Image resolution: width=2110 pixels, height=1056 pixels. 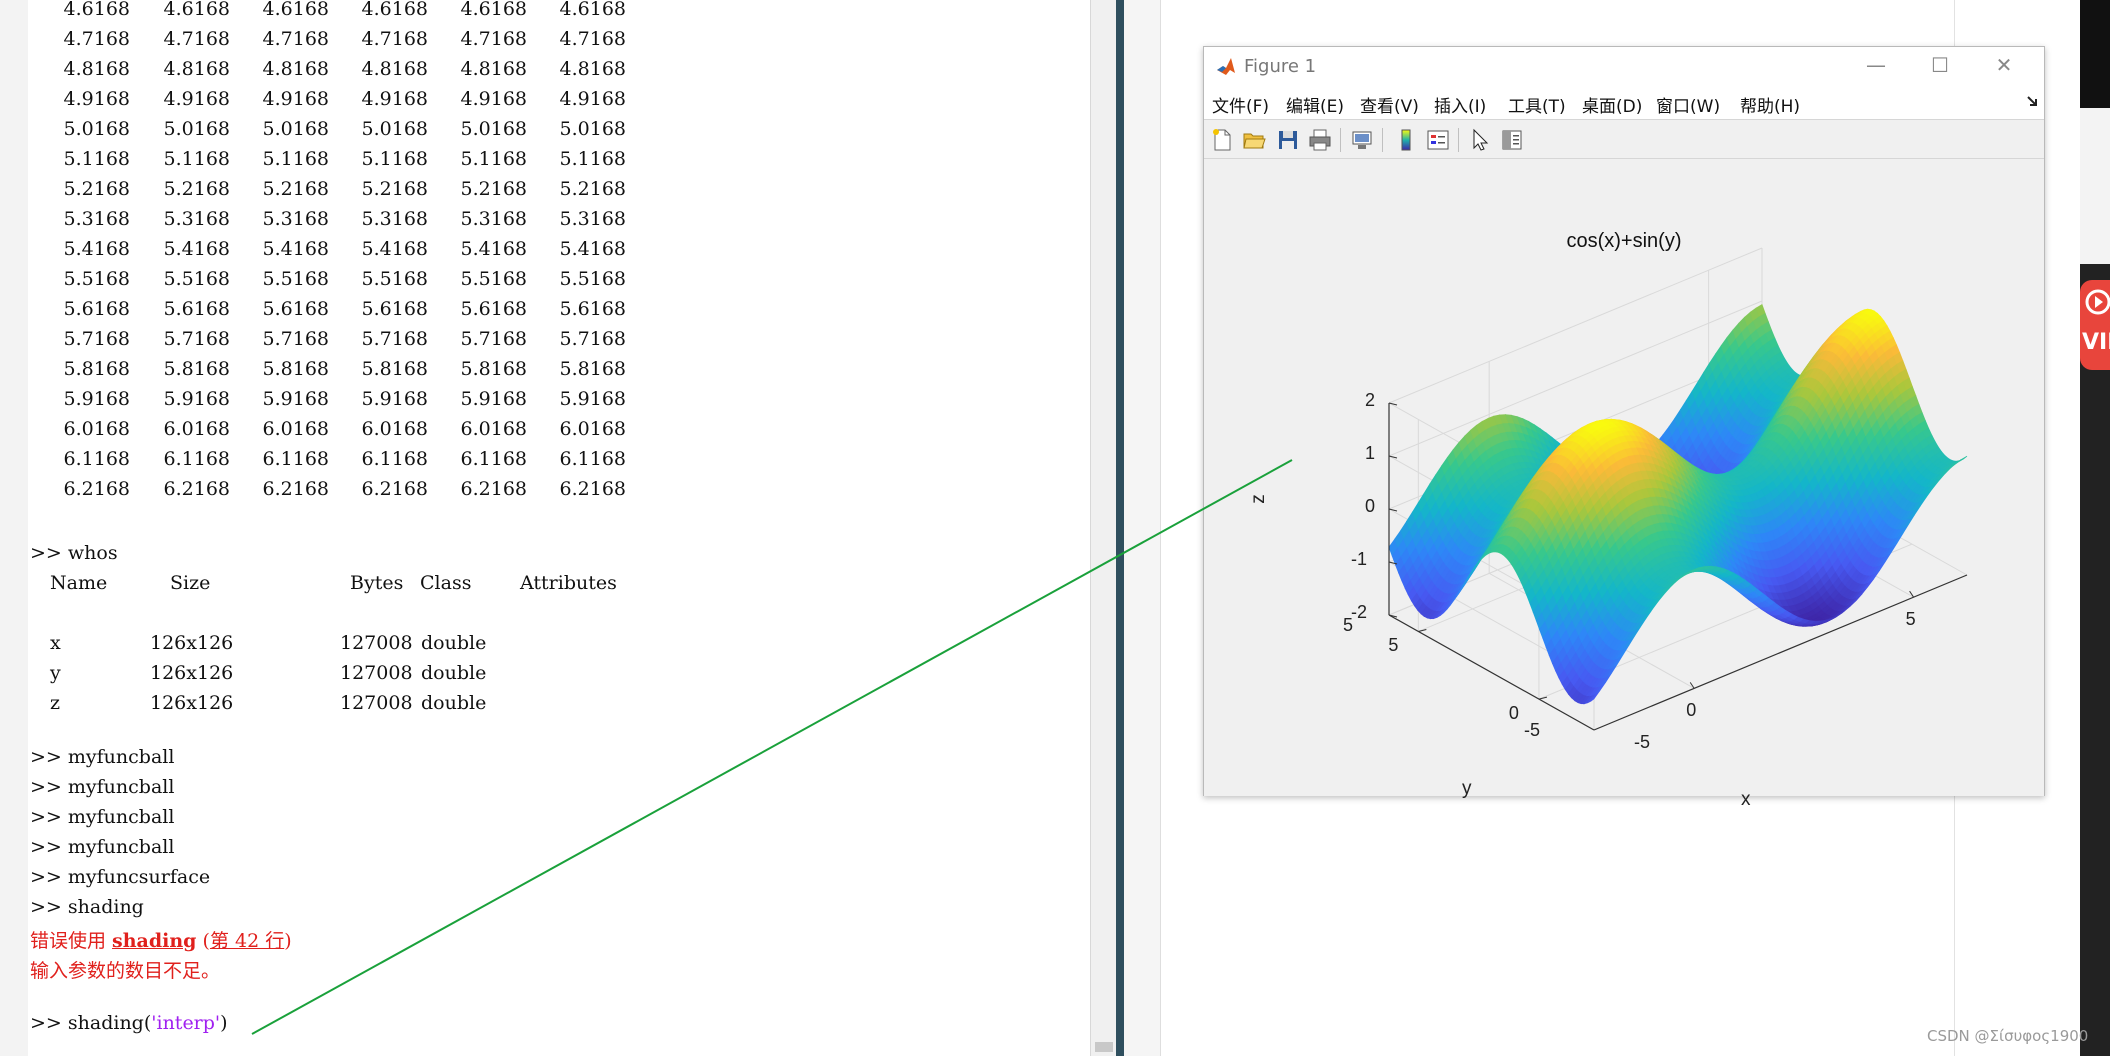 What do you see at coordinates (55, 703) in the screenshot?
I see `whos-cell-name: z` at bounding box center [55, 703].